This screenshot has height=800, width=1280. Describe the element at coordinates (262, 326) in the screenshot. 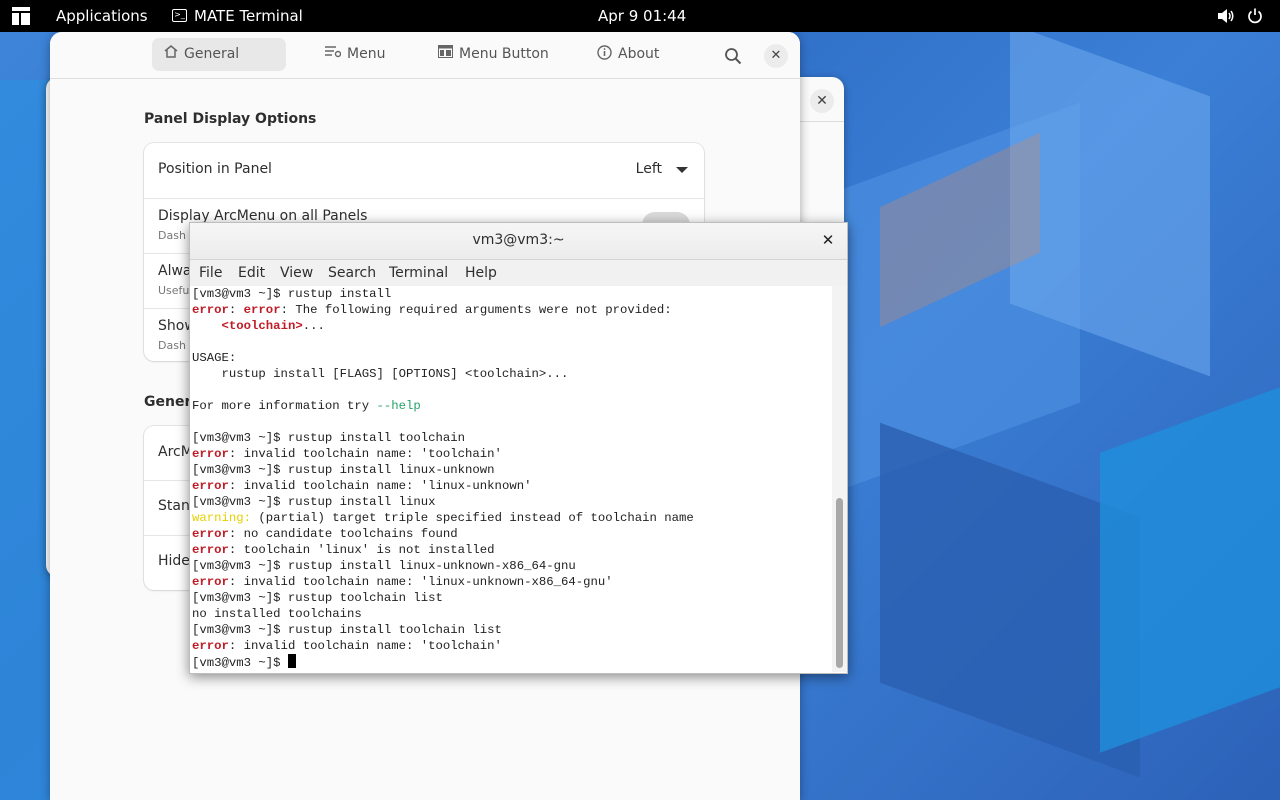

I see `terminal-text: <toolchain>` at that location.